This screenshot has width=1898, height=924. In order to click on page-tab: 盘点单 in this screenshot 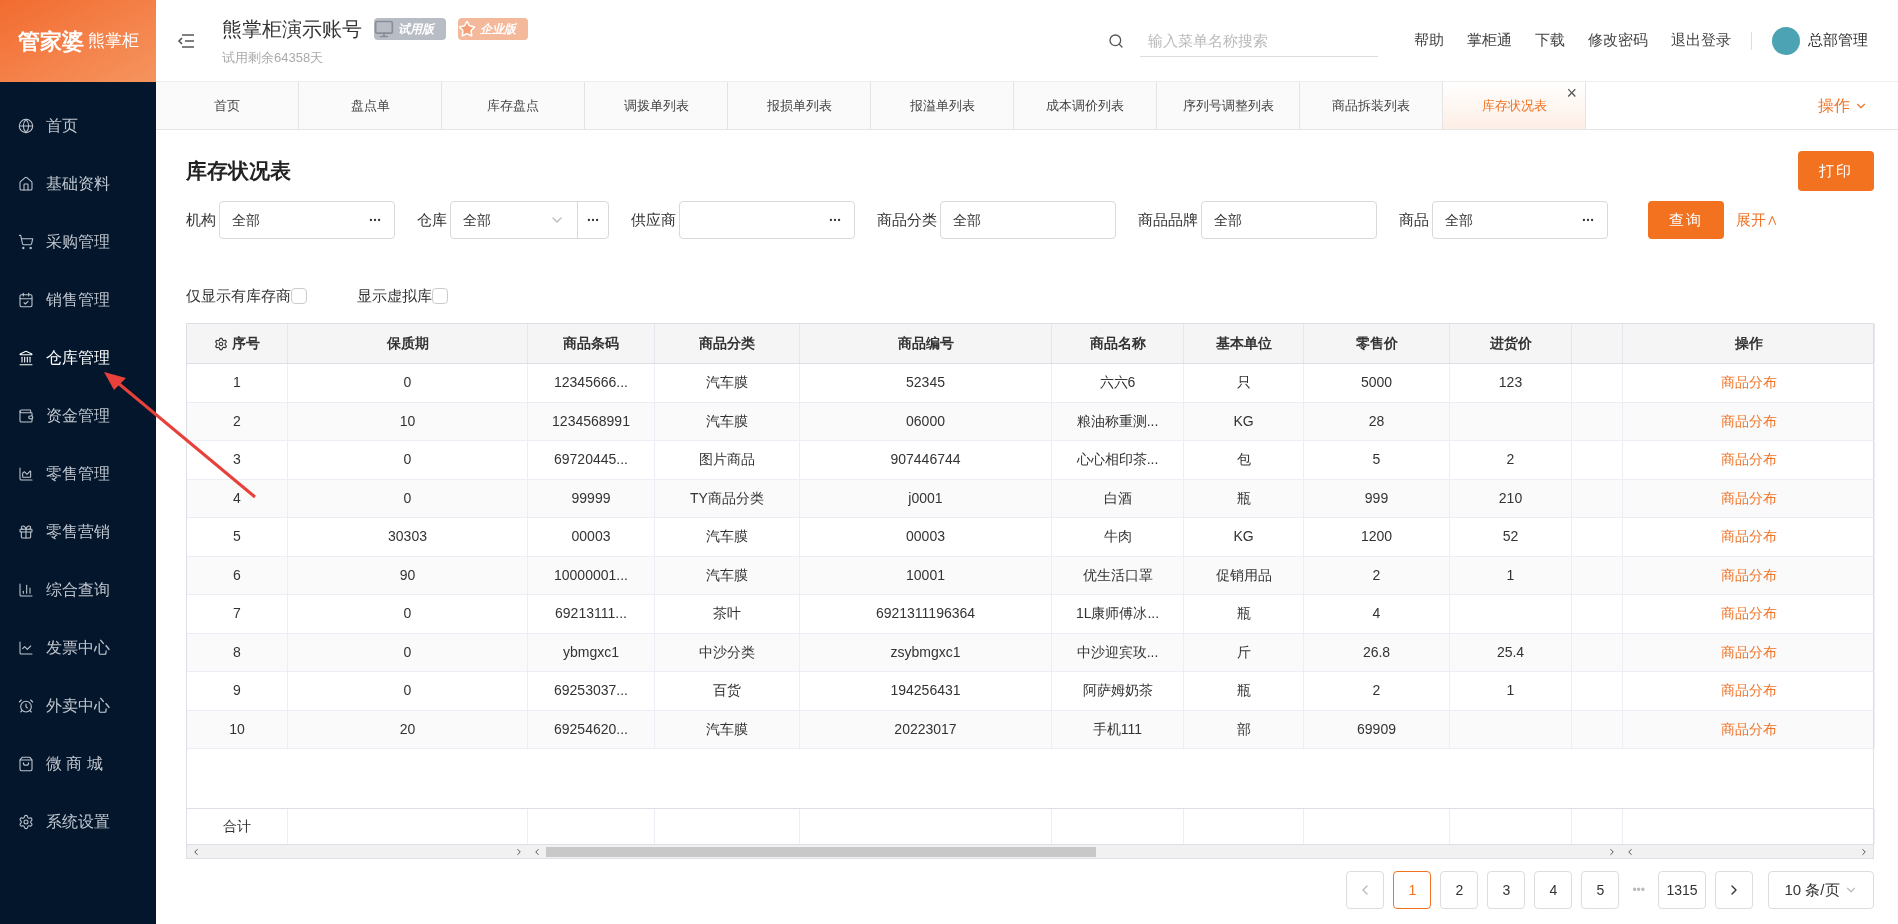, I will do `click(370, 105)`.